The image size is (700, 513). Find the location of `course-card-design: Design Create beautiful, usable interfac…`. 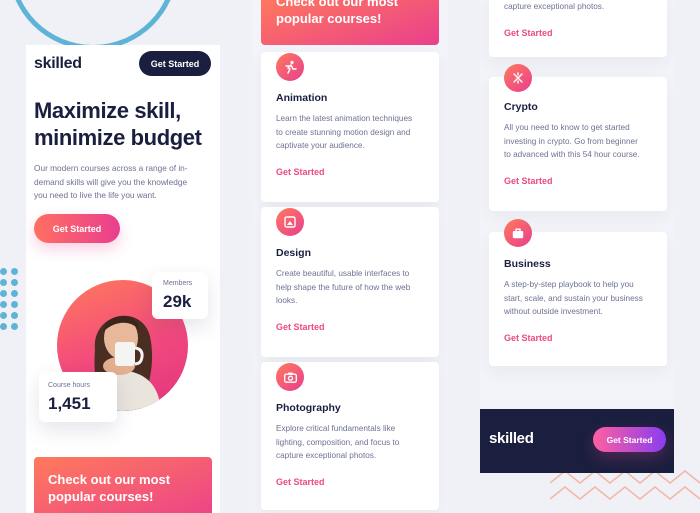

course-card-design: Design Create beautiful, usable interfac… is located at coordinates (350, 282).